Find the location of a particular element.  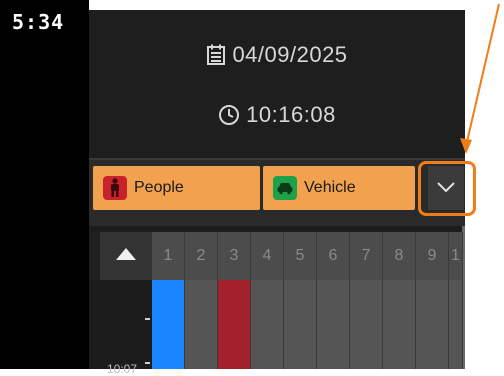

time-display: 10:16:08 is located at coordinates (277, 115).